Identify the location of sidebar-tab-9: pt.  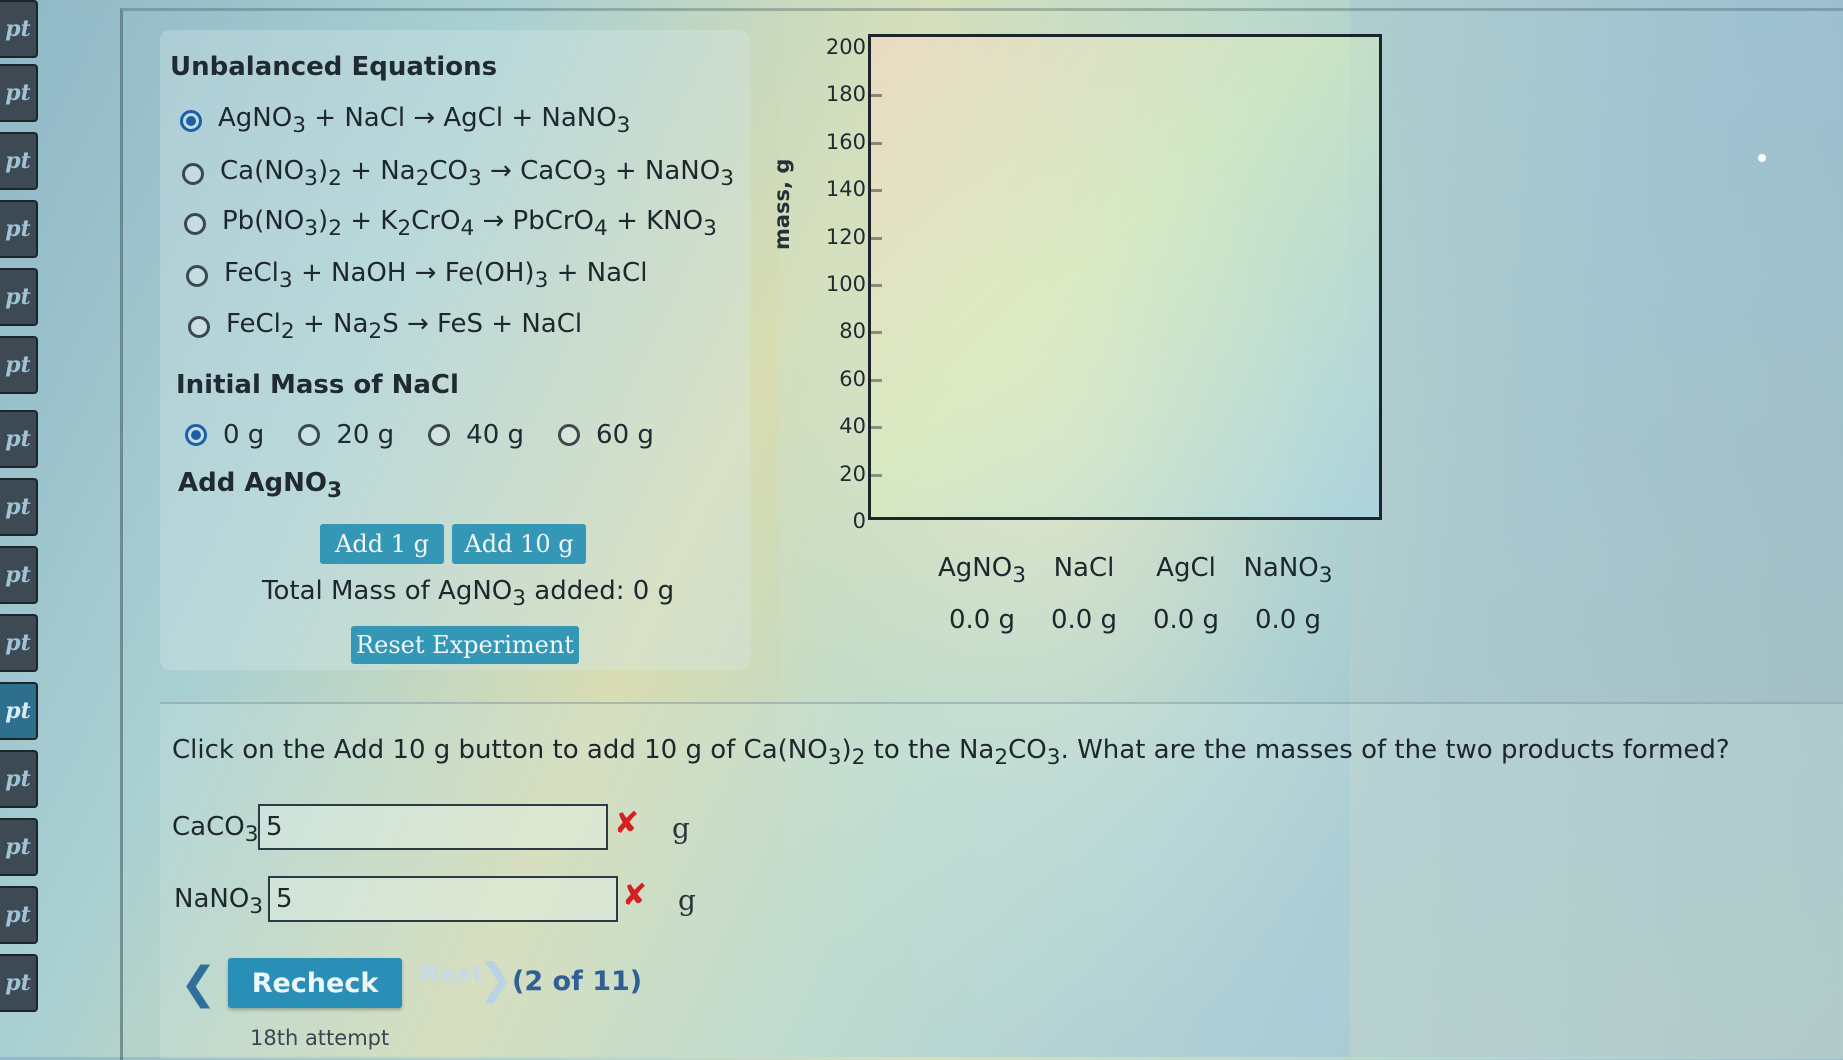
(19, 575).